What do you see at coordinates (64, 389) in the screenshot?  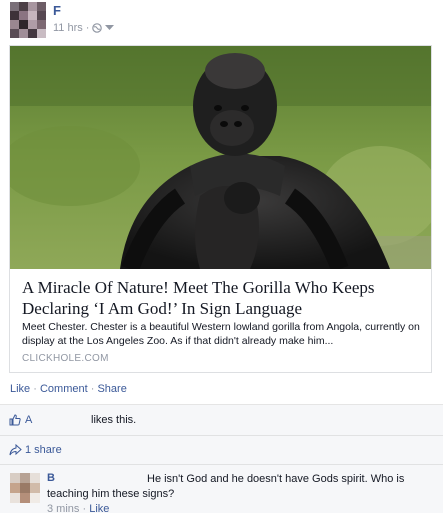 I see `comment-action-link: Comment` at bounding box center [64, 389].